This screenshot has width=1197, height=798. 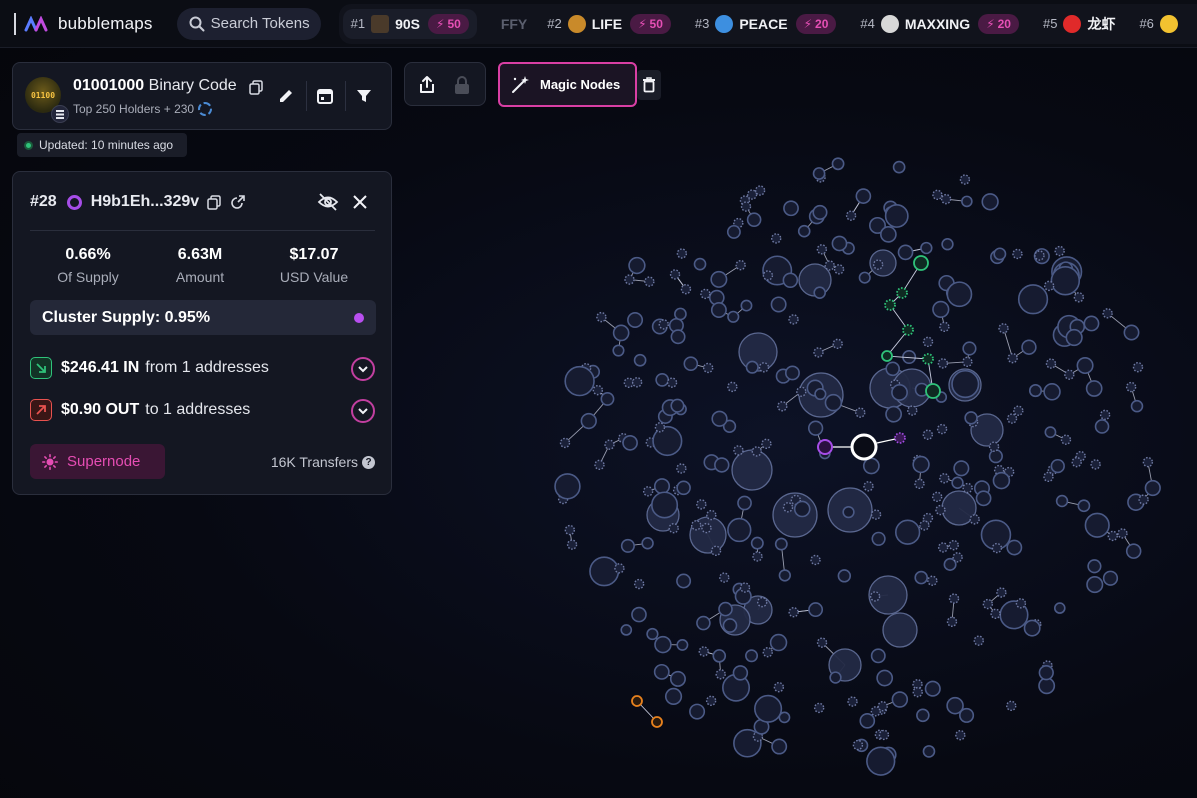 What do you see at coordinates (83, 24) in the screenshot?
I see `app-logo: bubblemaps` at bounding box center [83, 24].